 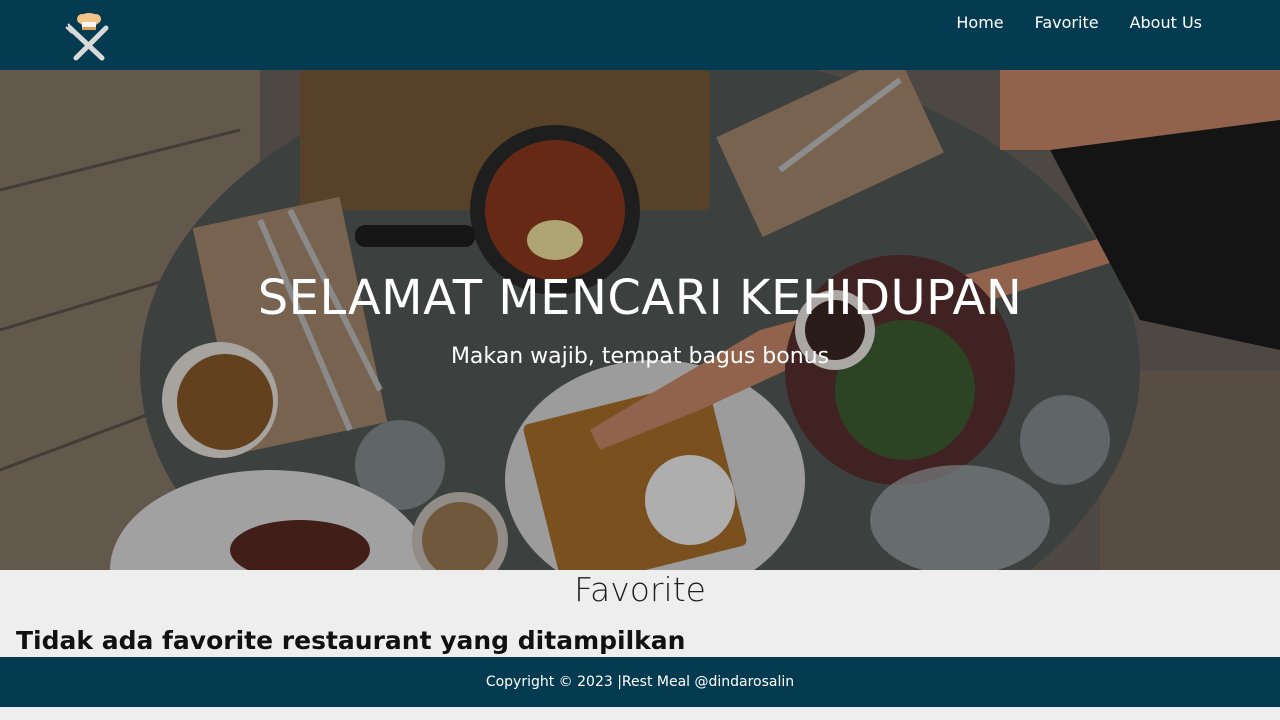 What do you see at coordinates (640, 298) in the screenshot?
I see `hero-title: SELAMAT MENCARI KEHIDUPAN` at bounding box center [640, 298].